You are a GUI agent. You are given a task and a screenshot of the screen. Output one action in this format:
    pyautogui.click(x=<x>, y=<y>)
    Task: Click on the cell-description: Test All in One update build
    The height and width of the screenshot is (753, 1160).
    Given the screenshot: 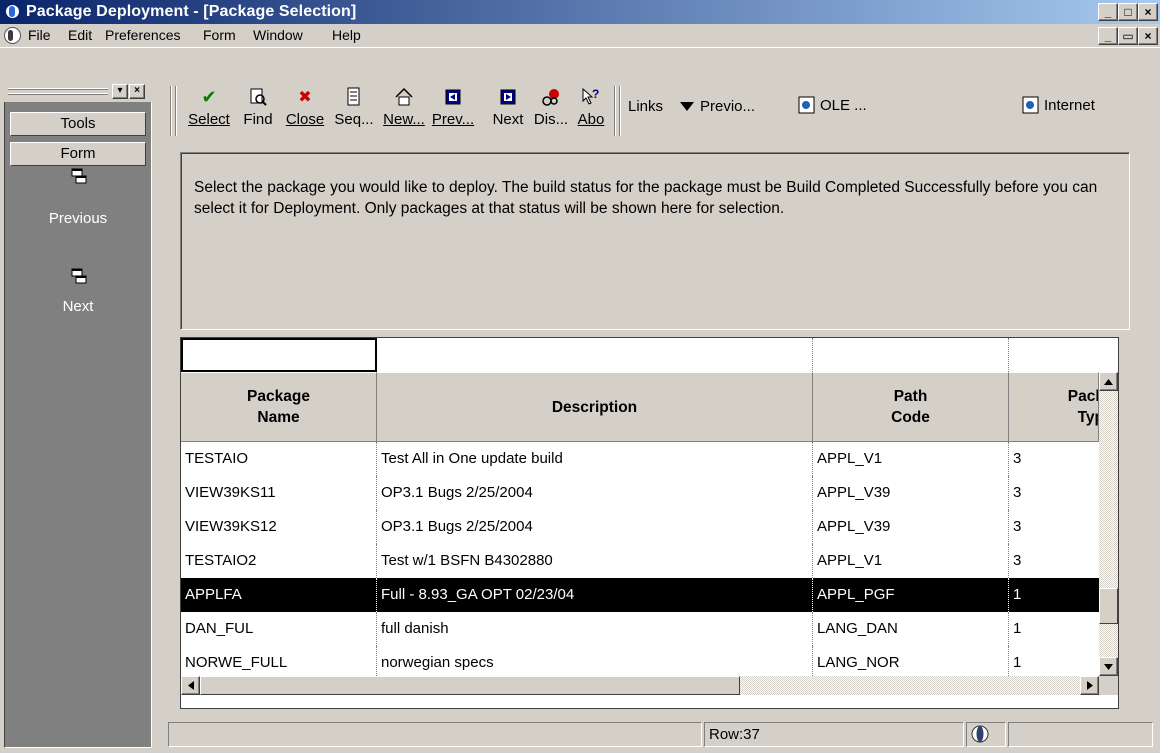 What is the action you would take?
    pyautogui.click(x=595, y=459)
    